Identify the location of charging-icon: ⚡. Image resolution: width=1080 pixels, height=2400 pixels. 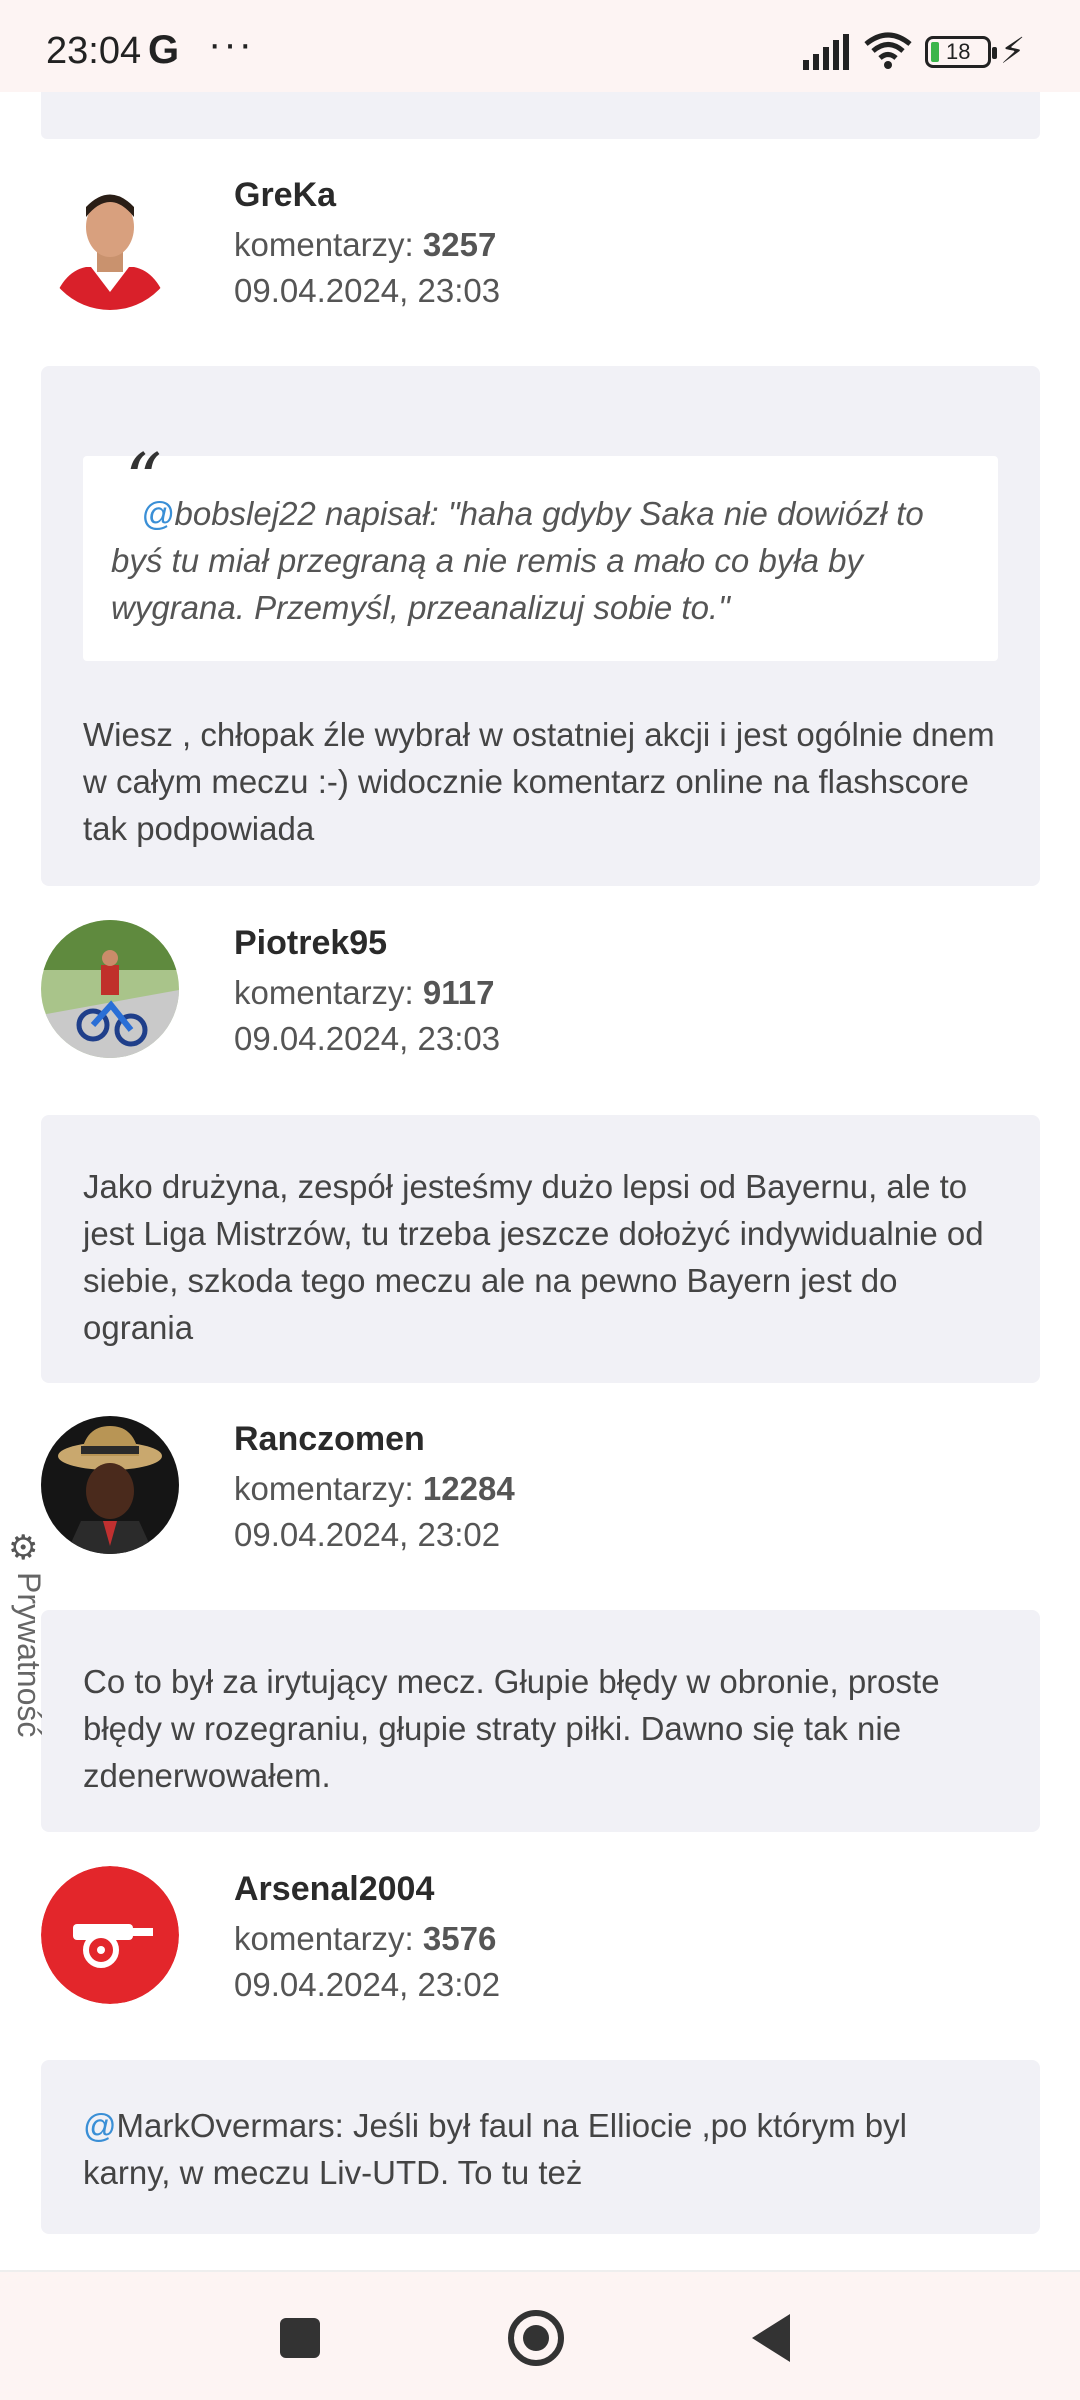
(1013, 50).